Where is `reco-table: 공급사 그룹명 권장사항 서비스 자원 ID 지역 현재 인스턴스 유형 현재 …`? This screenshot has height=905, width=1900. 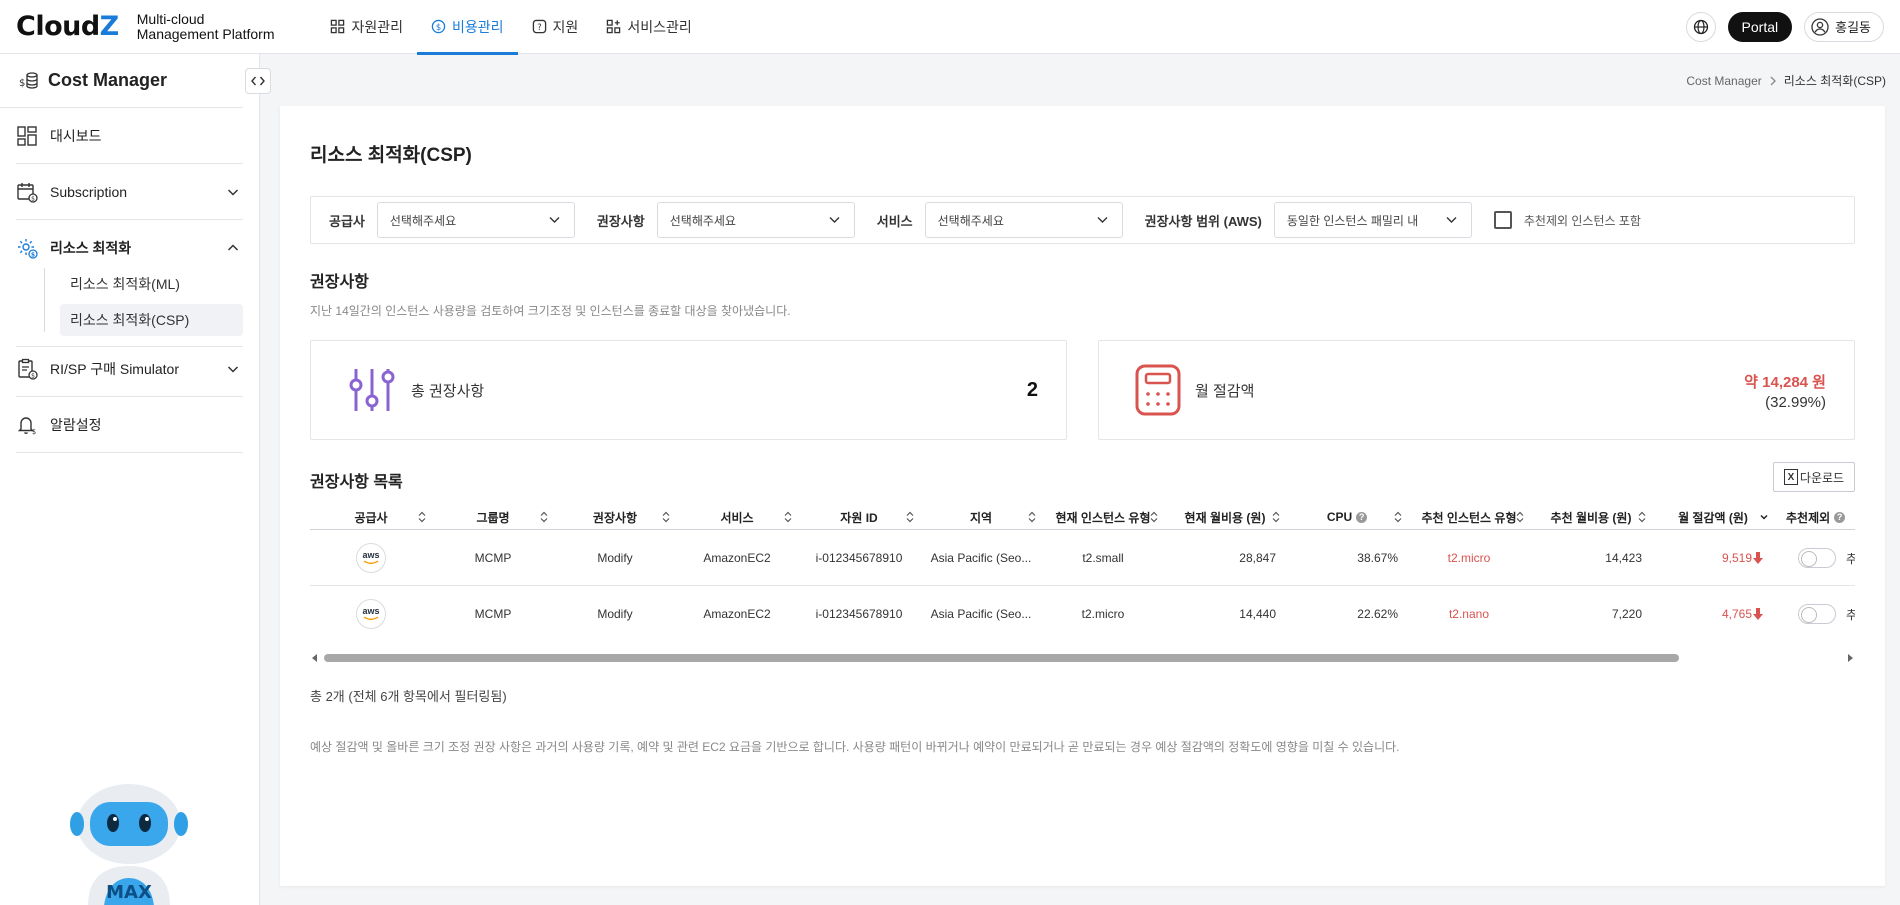
reco-table: 공급사 그룹명 권장사항 서비스 자원 ID 지역 현재 인스턴스 유형 현재 … is located at coordinates (1082, 570).